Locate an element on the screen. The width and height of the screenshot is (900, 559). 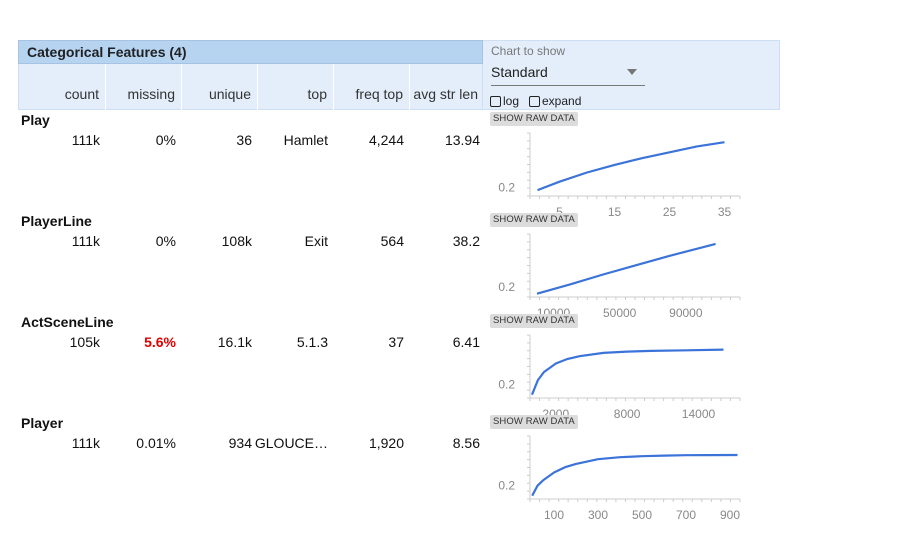
dropdown-arrow-icon is located at coordinates (632, 72).